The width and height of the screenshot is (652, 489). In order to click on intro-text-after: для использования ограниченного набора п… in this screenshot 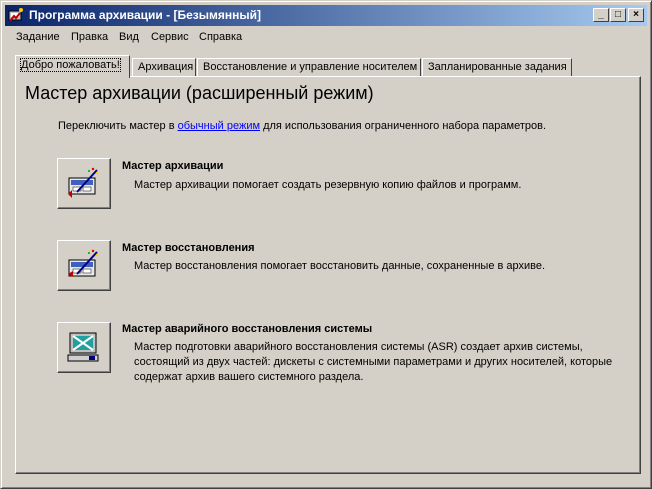, I will do `click(403, 126)`.